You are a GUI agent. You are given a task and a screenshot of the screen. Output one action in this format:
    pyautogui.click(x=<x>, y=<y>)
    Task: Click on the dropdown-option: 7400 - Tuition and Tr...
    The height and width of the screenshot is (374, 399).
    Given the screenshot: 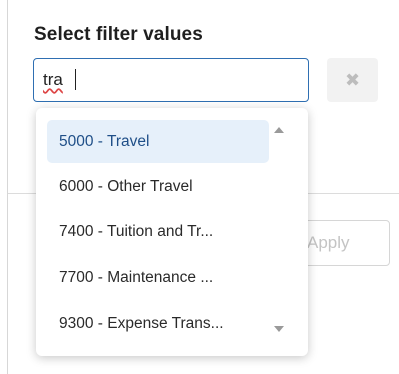 What is the action you would take?
    pyautogui.click(x=158, y=231)
    